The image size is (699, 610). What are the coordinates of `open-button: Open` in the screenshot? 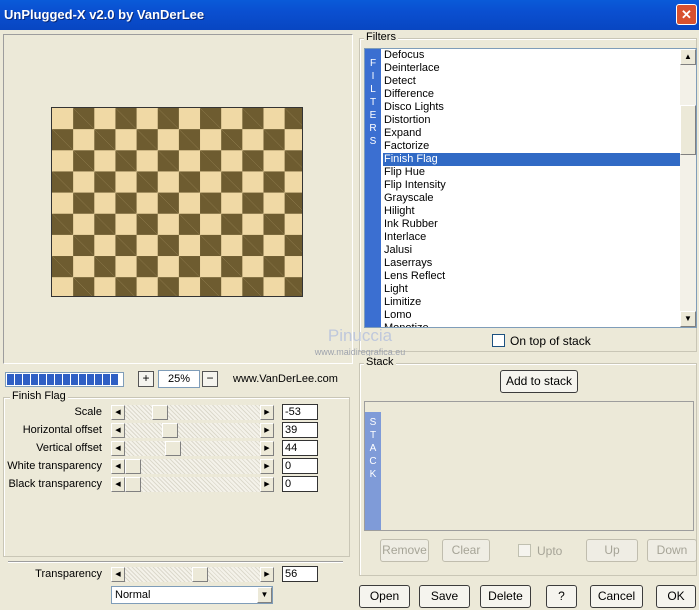 It's located at (384, 596).